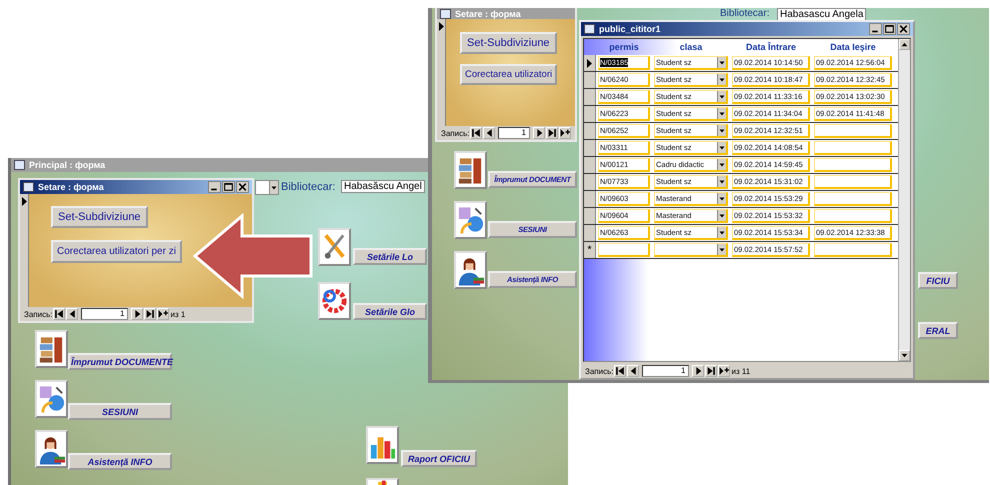  Describe the element at coordinates (382, 481) in the screenshot. I see `app-icon` at that location.